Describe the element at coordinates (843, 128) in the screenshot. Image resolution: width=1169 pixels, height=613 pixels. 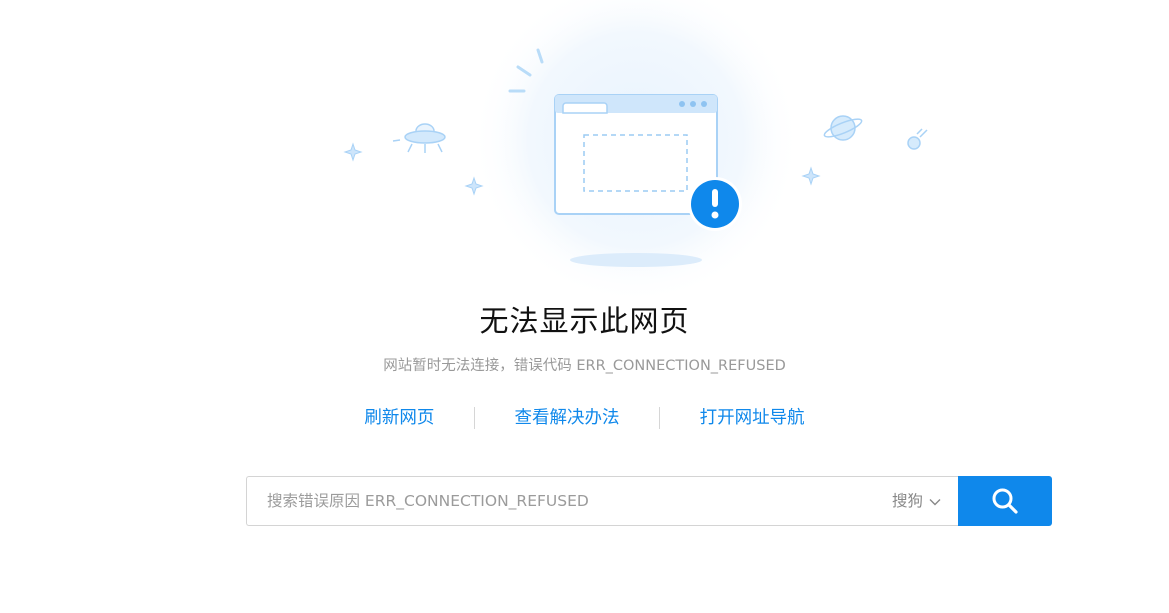
I see `planet-icon` at that location.